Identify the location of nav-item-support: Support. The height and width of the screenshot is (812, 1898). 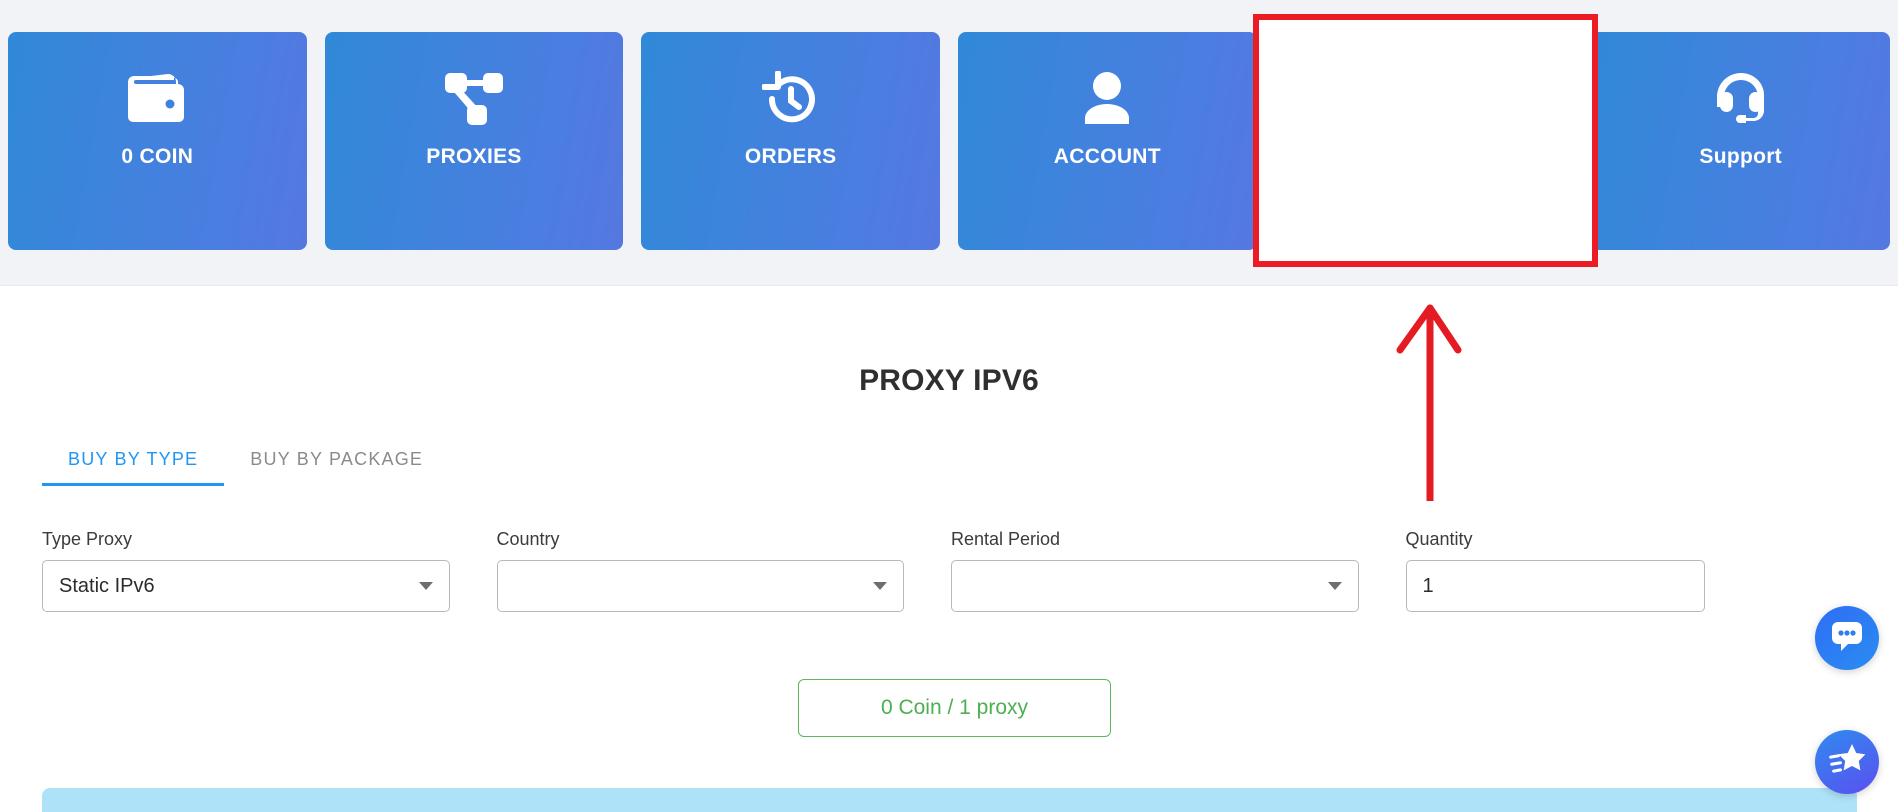
(1741, 141).